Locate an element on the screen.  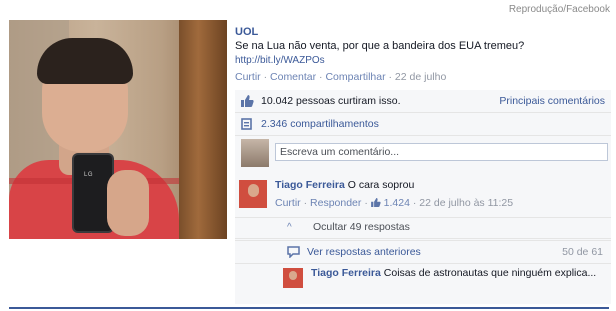
reply-avatar is located at coordinates (293, 278).